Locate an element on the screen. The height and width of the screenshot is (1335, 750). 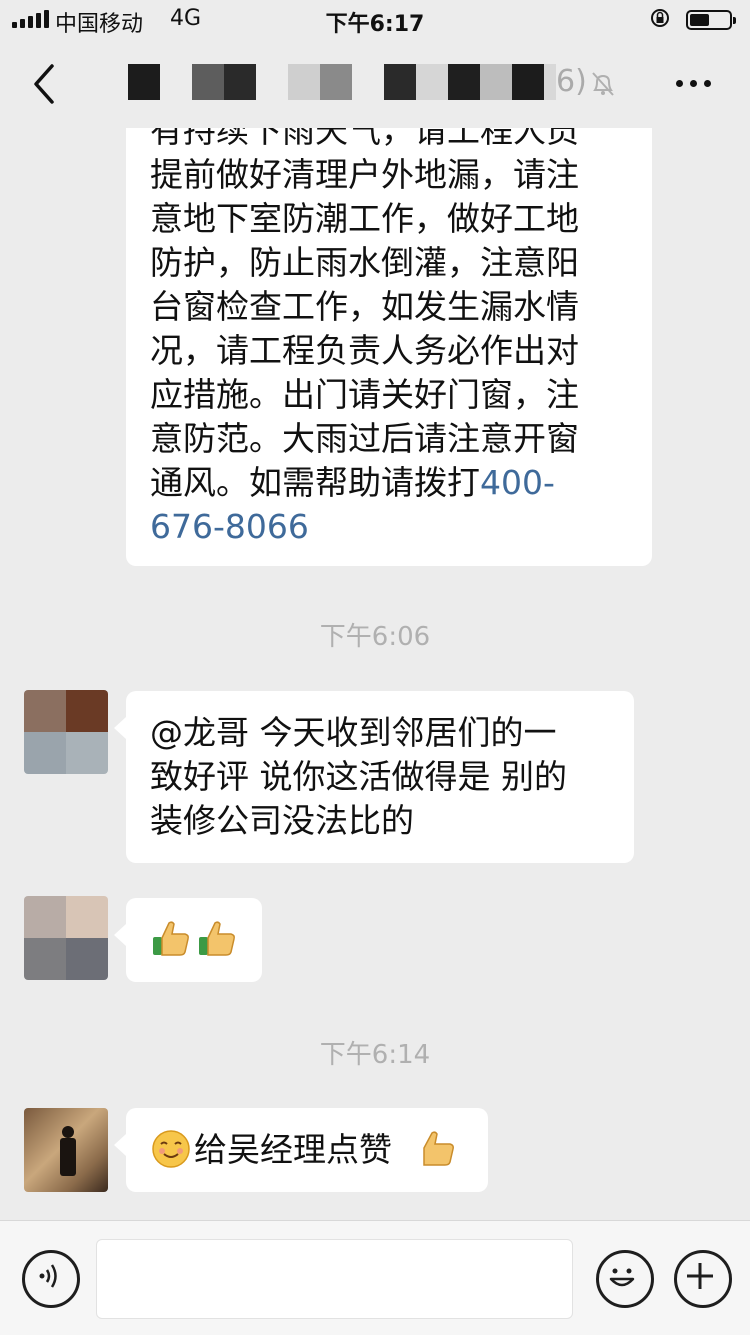
status-time: 下午6:17 is located at coordinates (375, 24).